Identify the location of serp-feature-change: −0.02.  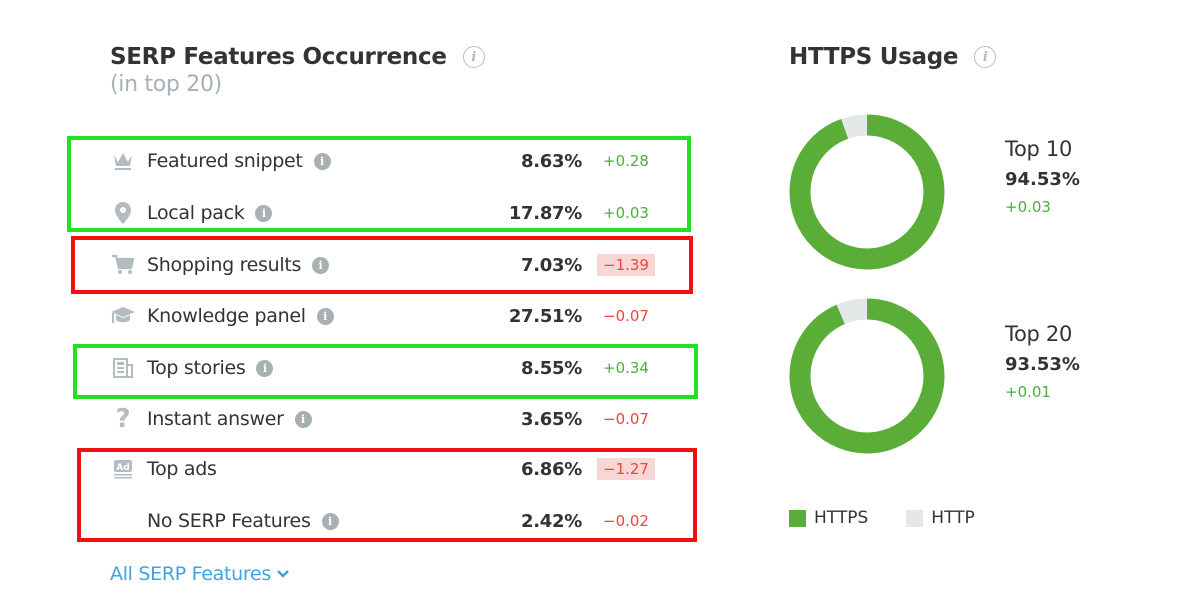
(626, 521).